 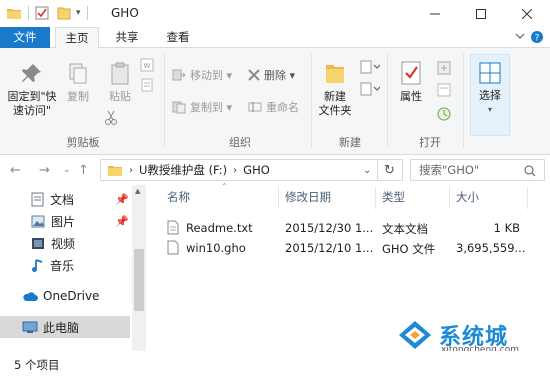 I want to click on paste-label: 粘贴, so click(x=120, y=96).